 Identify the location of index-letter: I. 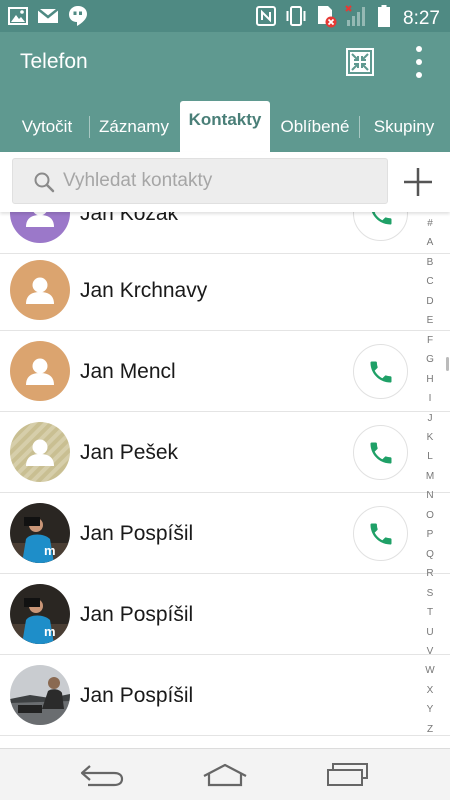
(430, 399).